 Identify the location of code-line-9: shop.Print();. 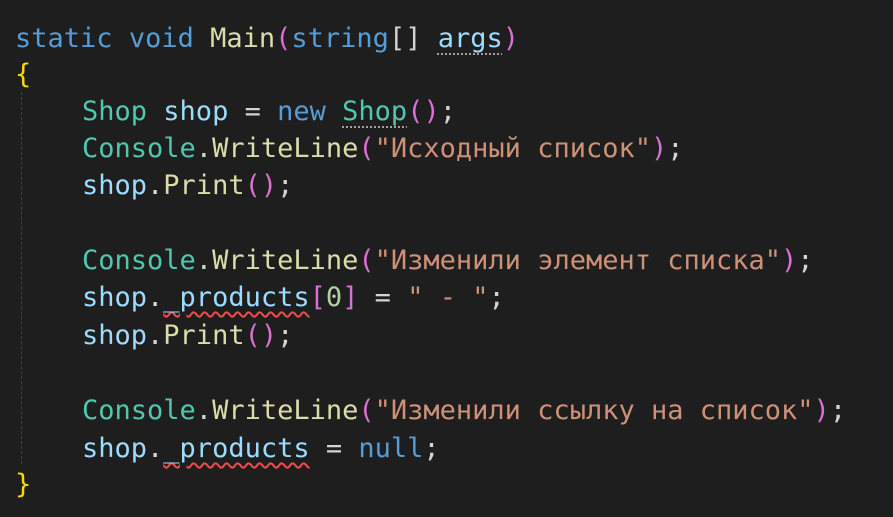
(154, 335).